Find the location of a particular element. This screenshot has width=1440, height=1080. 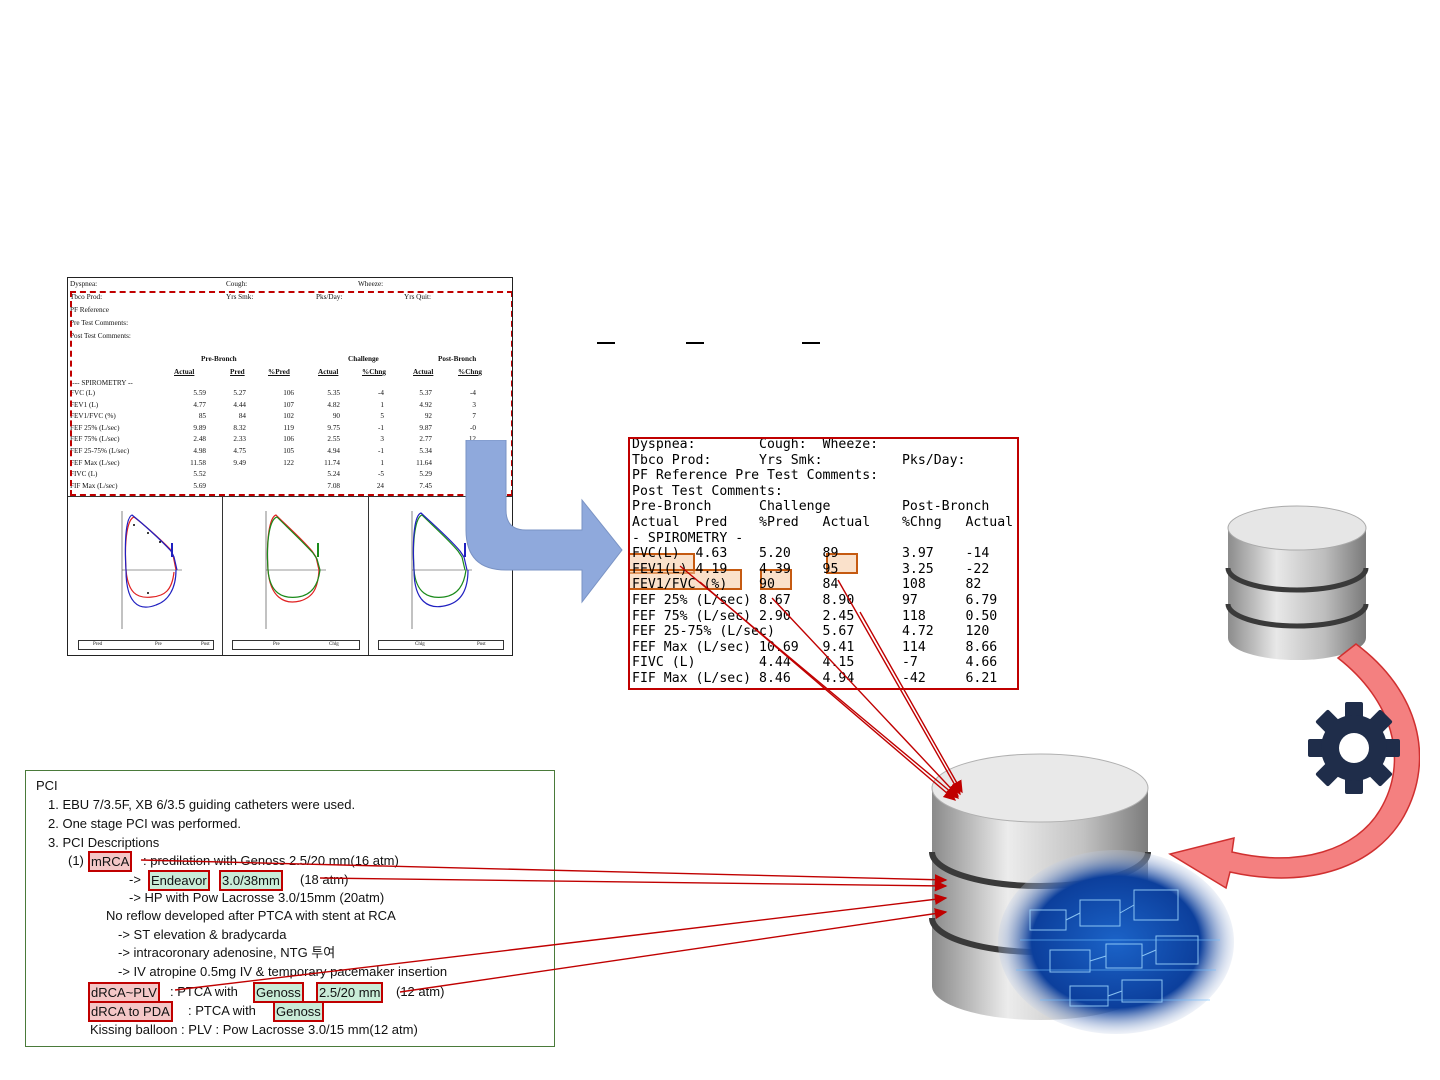

pci-device-genoss-1: Genoss is located at coordinates (278, 992).